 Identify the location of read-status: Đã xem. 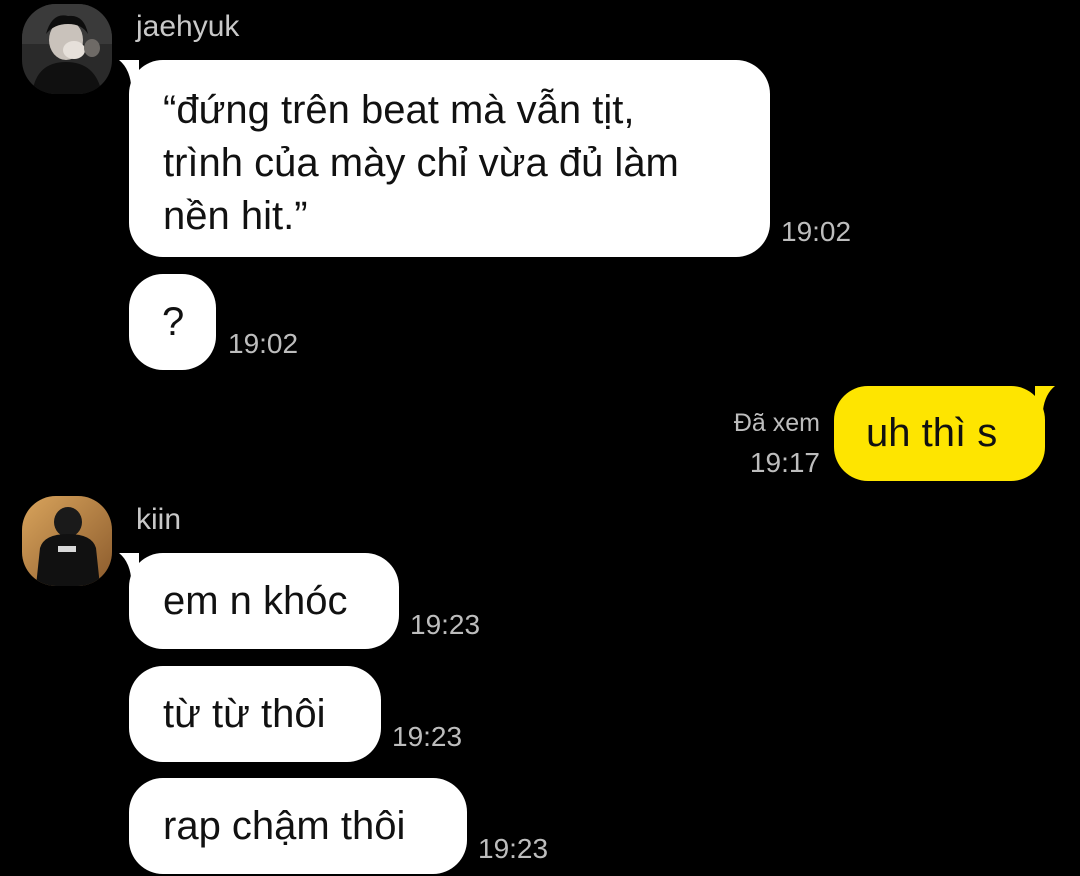
(776, 423).